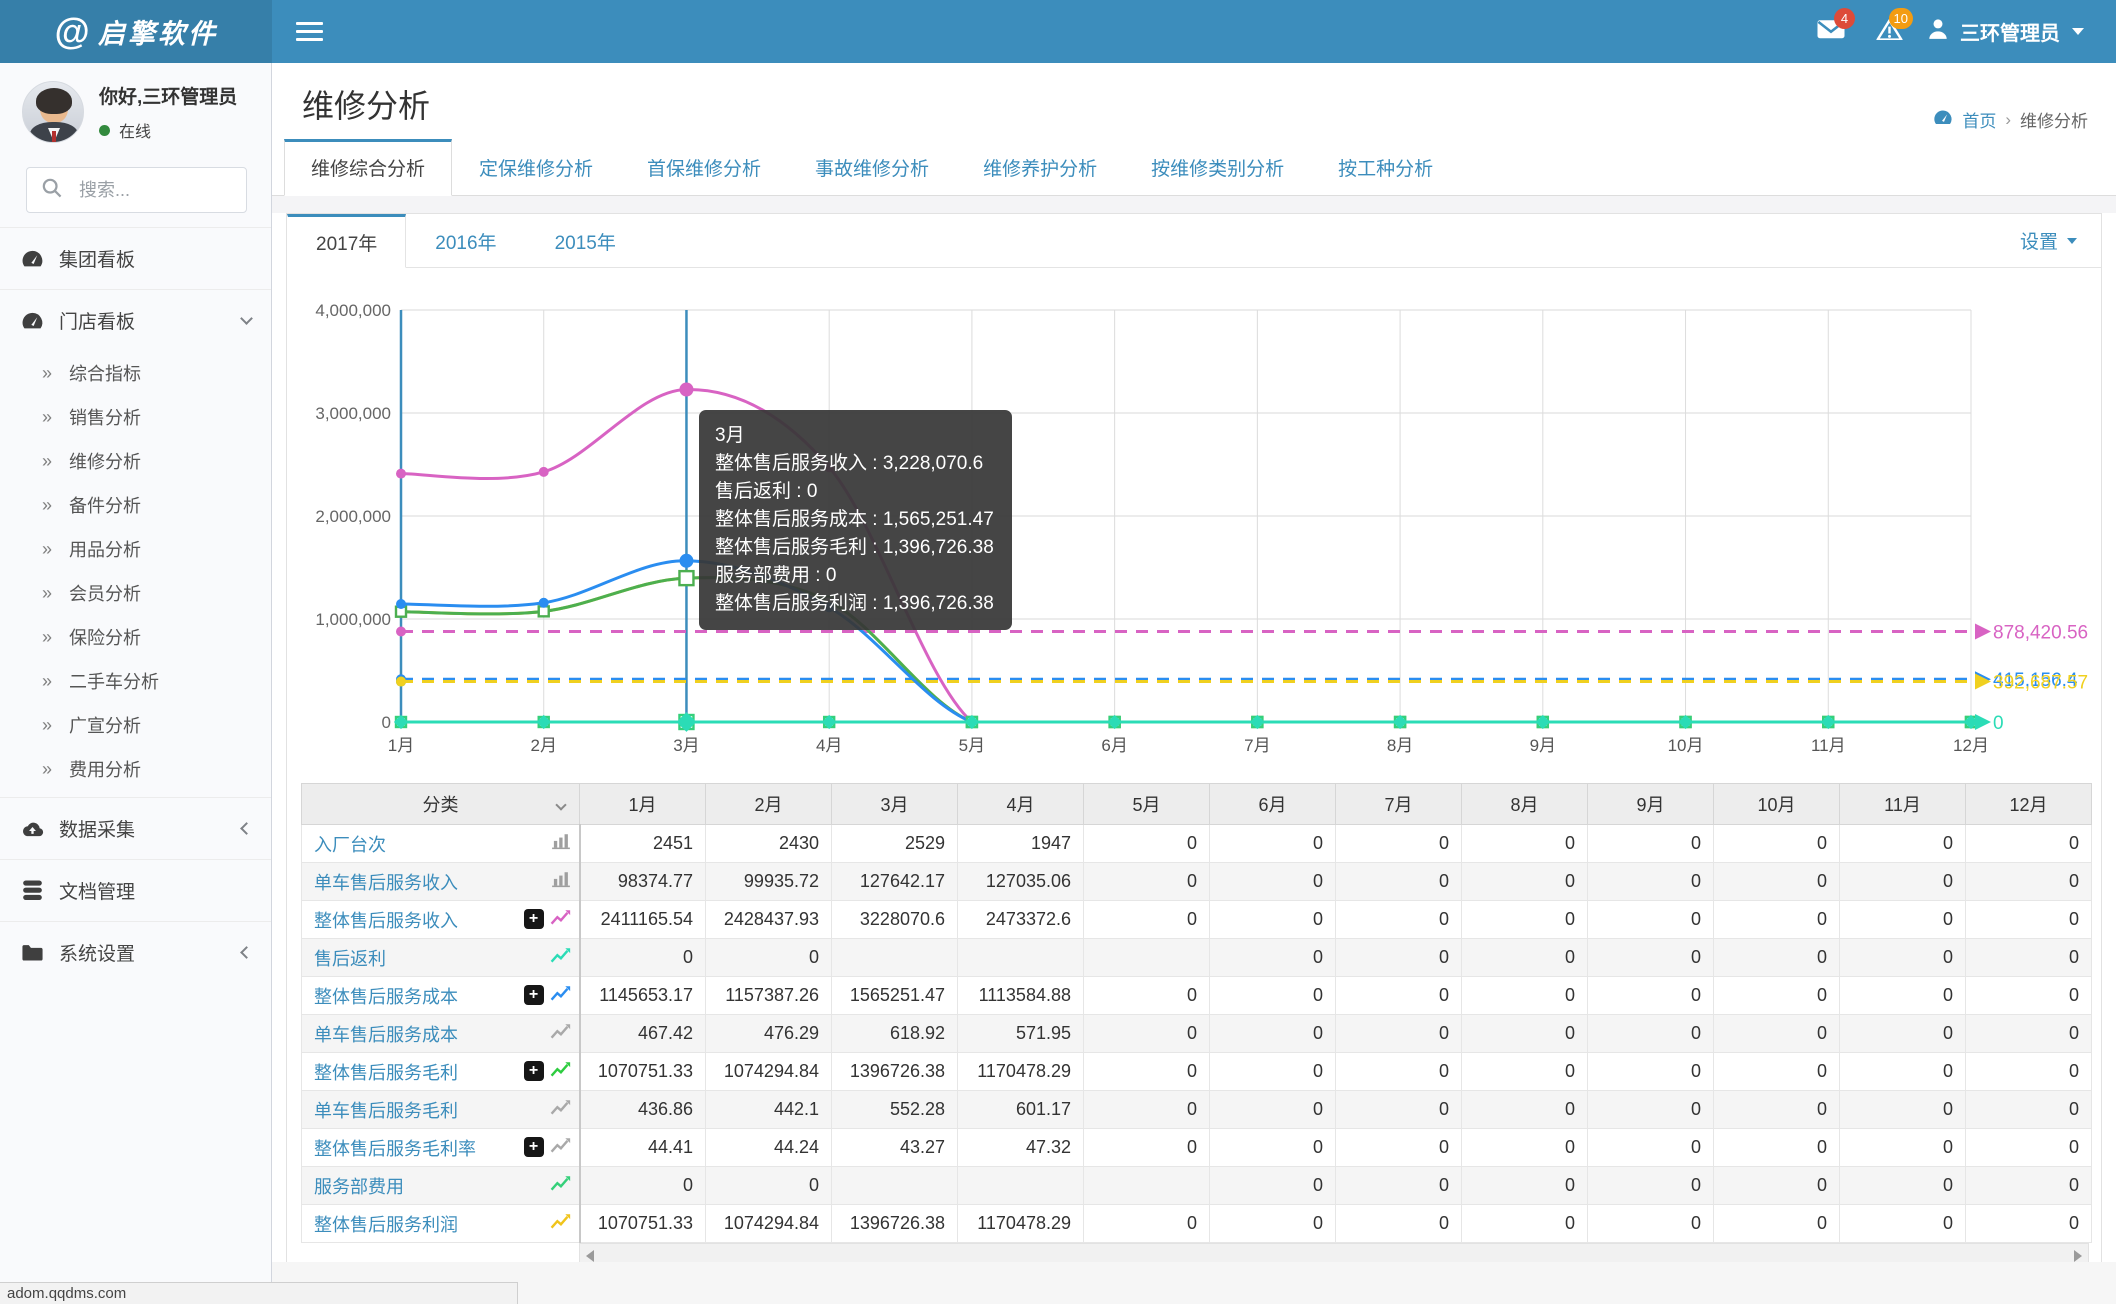  I want to click on search-input, so click(152, 190).